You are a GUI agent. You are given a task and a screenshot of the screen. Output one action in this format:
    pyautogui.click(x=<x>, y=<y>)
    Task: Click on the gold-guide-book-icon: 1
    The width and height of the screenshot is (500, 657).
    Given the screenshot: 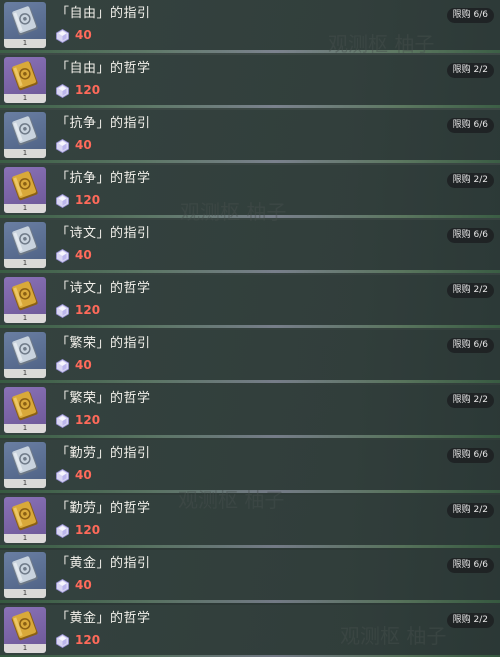 What is the action you would take?
    pyautogui.click(x=25, y=575)
    